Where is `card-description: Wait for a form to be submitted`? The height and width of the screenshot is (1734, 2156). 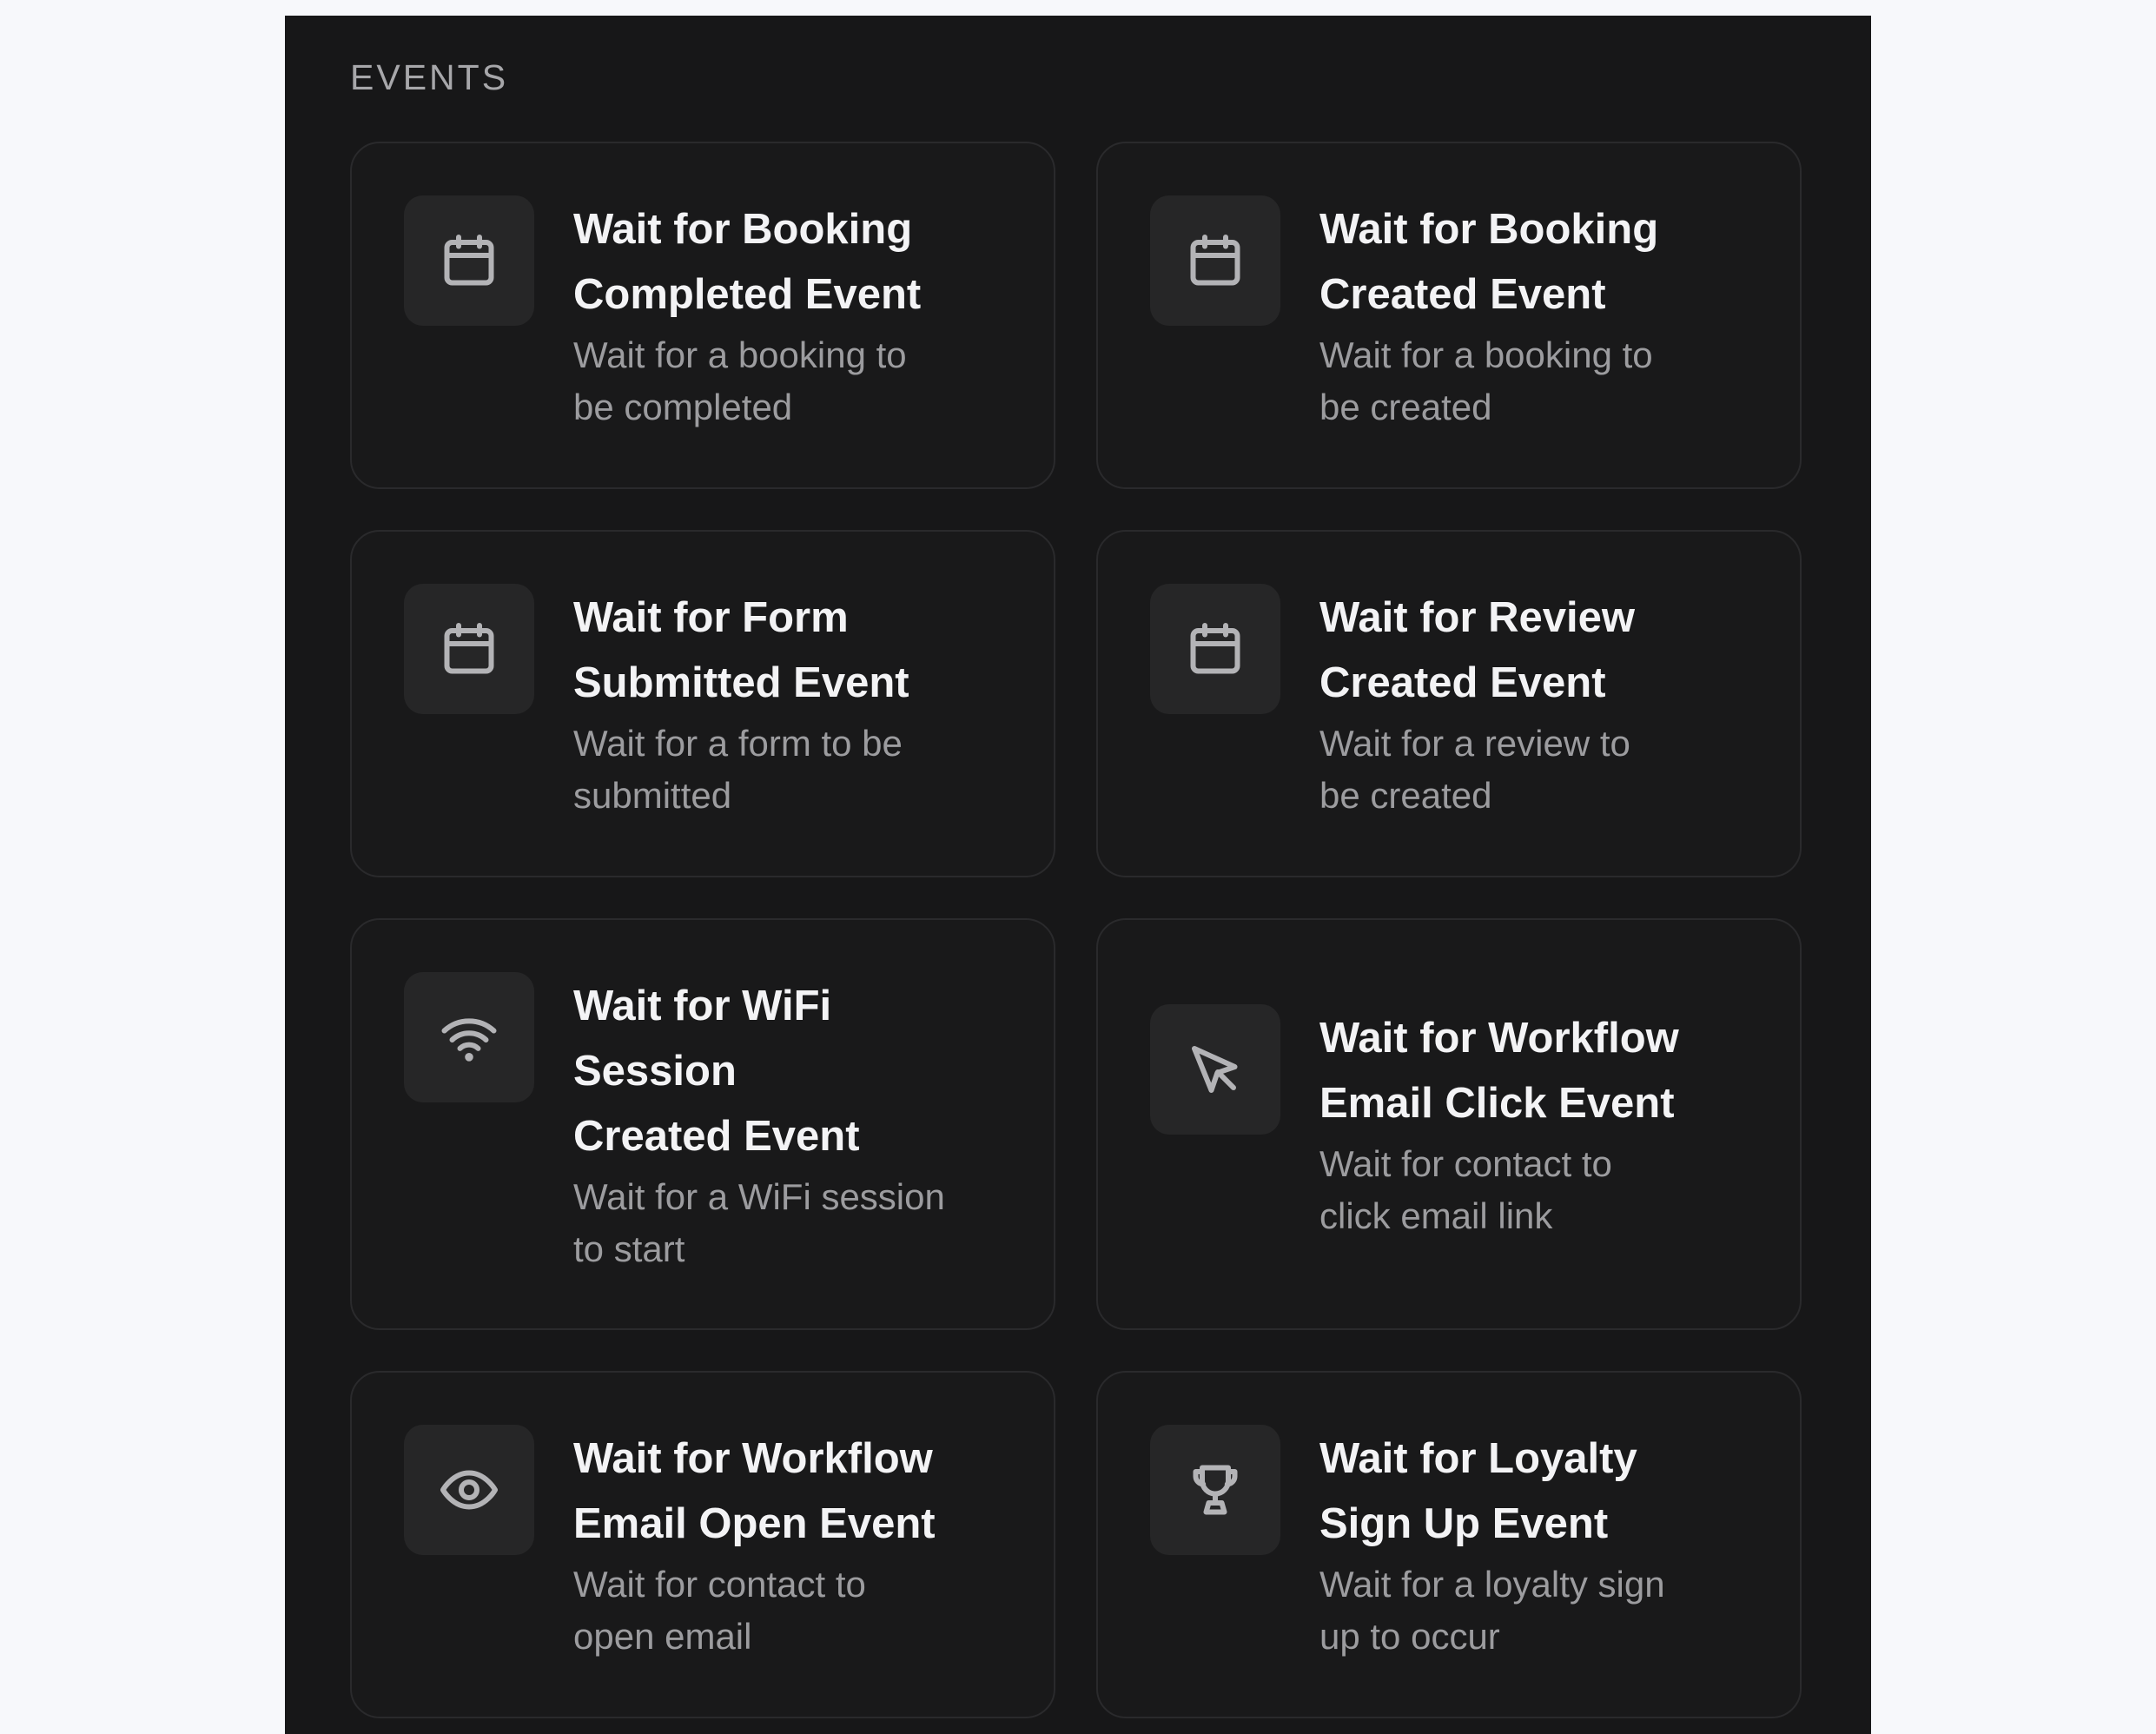
card-description: Wait for a form to be submitted is located at coordinates (738, 769).